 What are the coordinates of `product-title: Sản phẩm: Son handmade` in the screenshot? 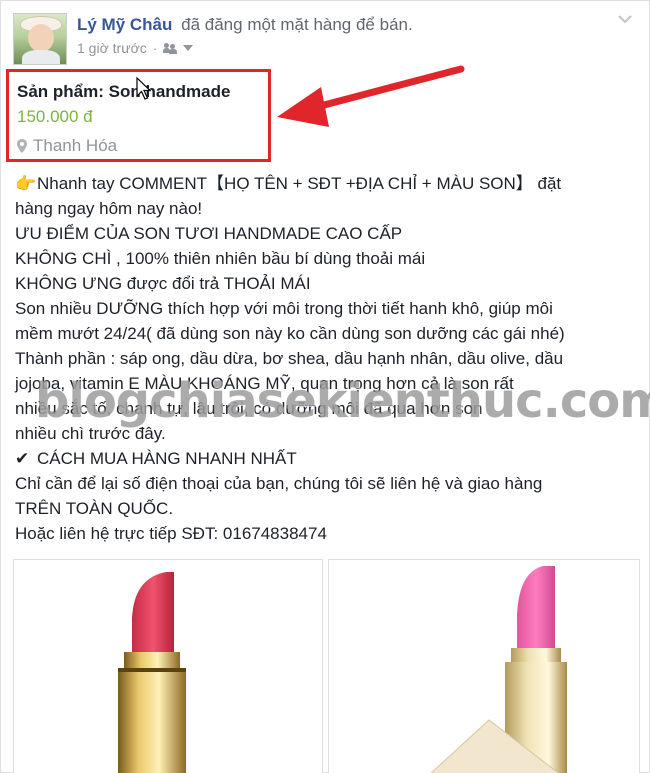 It's located at (123, 92).